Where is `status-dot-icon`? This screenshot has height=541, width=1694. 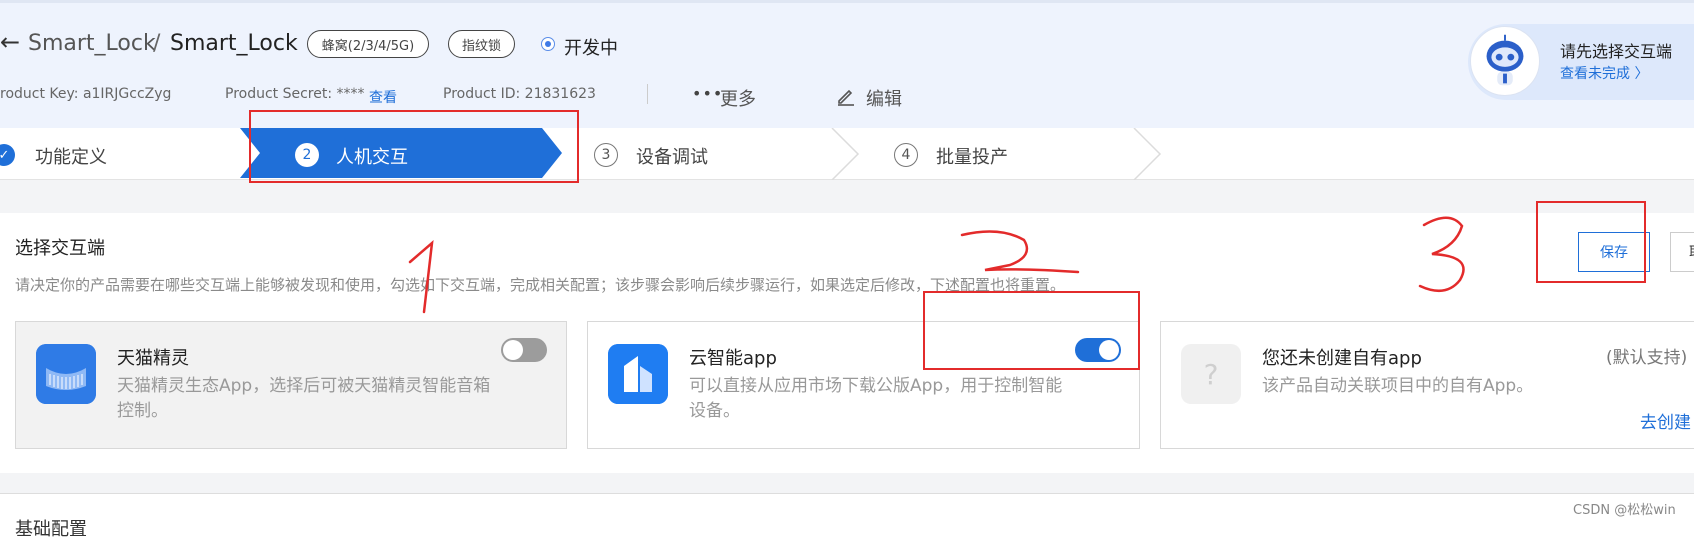 status-dot-icon is located at coordinates (548, 44).